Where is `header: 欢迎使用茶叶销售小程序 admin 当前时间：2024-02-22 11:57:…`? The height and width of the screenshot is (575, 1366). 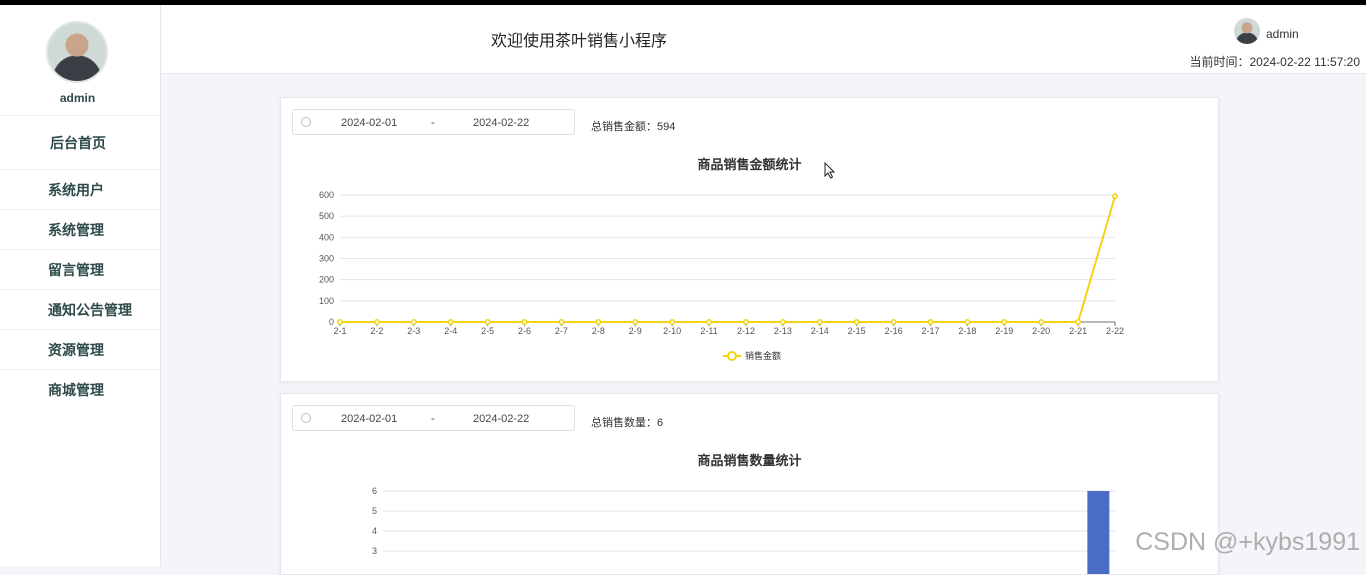
header: 欢迎使用茶叶销售小程序 admin 当前时间：2024-02-22 11:57:… is located at coordinates (763, 39).